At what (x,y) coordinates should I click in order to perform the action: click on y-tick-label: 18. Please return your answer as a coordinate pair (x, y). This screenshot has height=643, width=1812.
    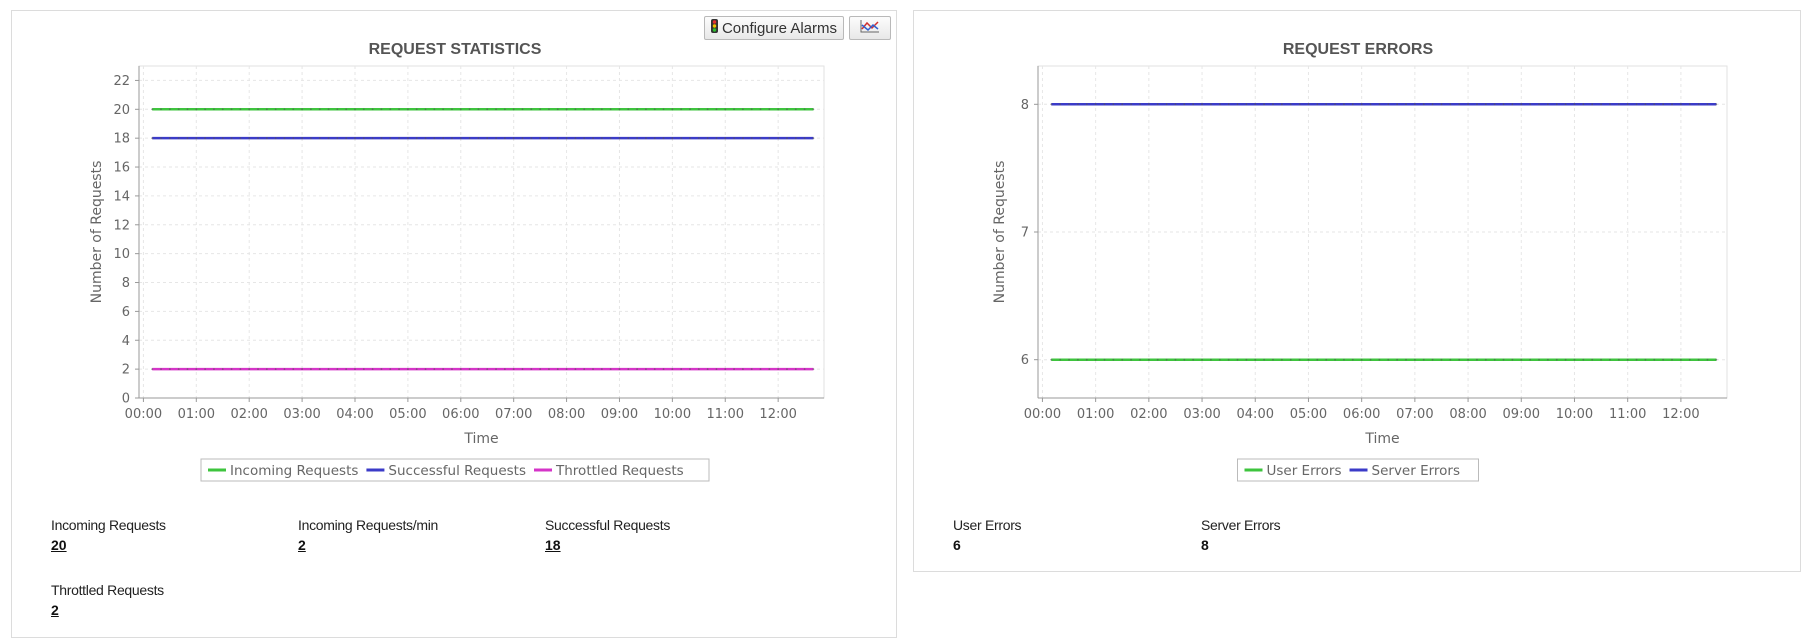
    Looking at the image, I should click on (121, 139).